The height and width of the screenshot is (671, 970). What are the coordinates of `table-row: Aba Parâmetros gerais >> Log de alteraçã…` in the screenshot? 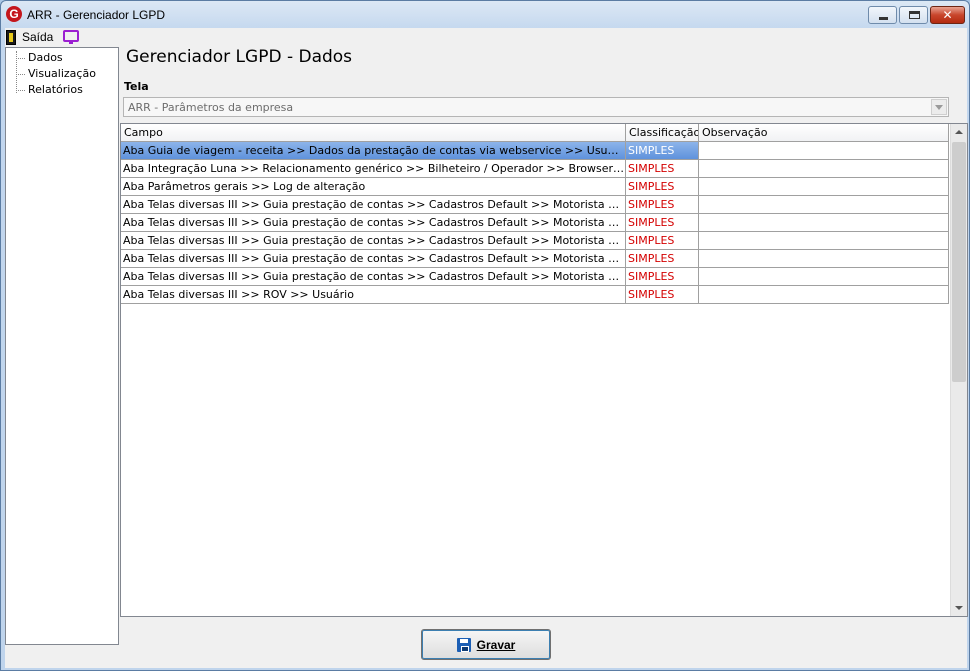 It's located at (535, 187).